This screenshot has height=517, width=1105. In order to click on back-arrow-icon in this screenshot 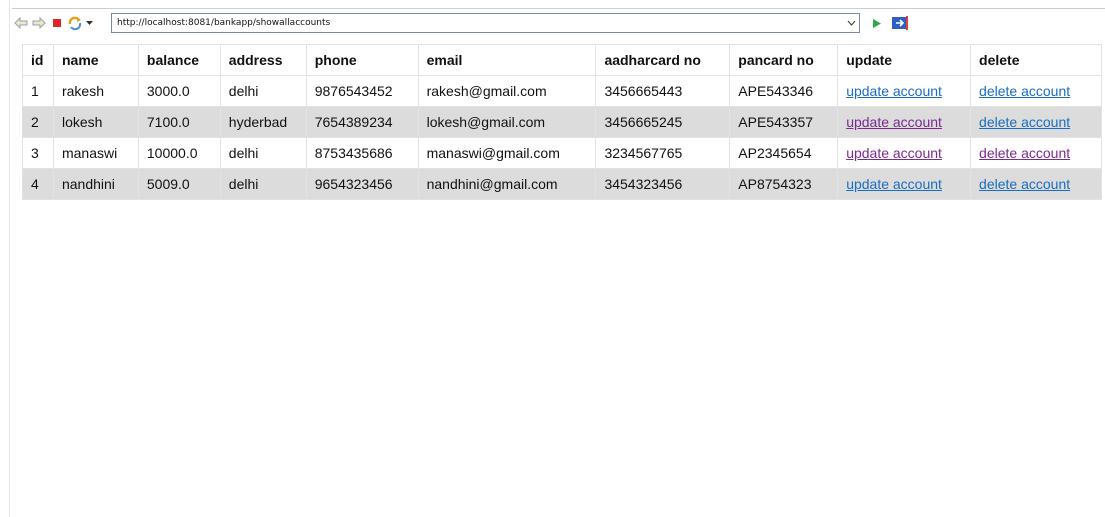, I will do `click(21, 23)`.